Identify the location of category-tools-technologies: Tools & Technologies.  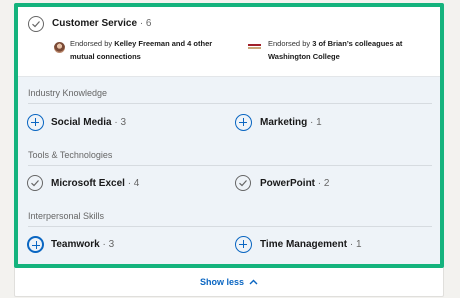
(70, 155).